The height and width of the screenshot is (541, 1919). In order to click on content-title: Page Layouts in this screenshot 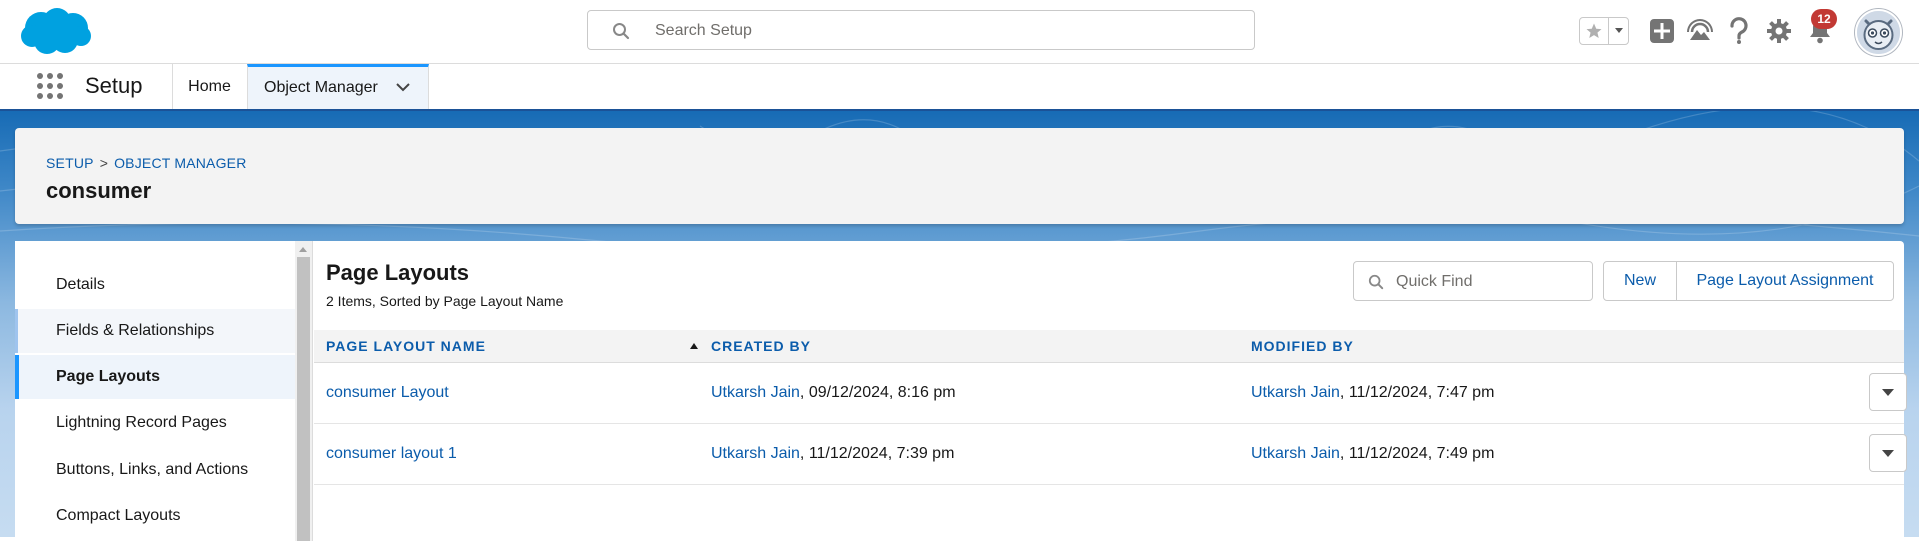, I will do `click(398, 272)`.